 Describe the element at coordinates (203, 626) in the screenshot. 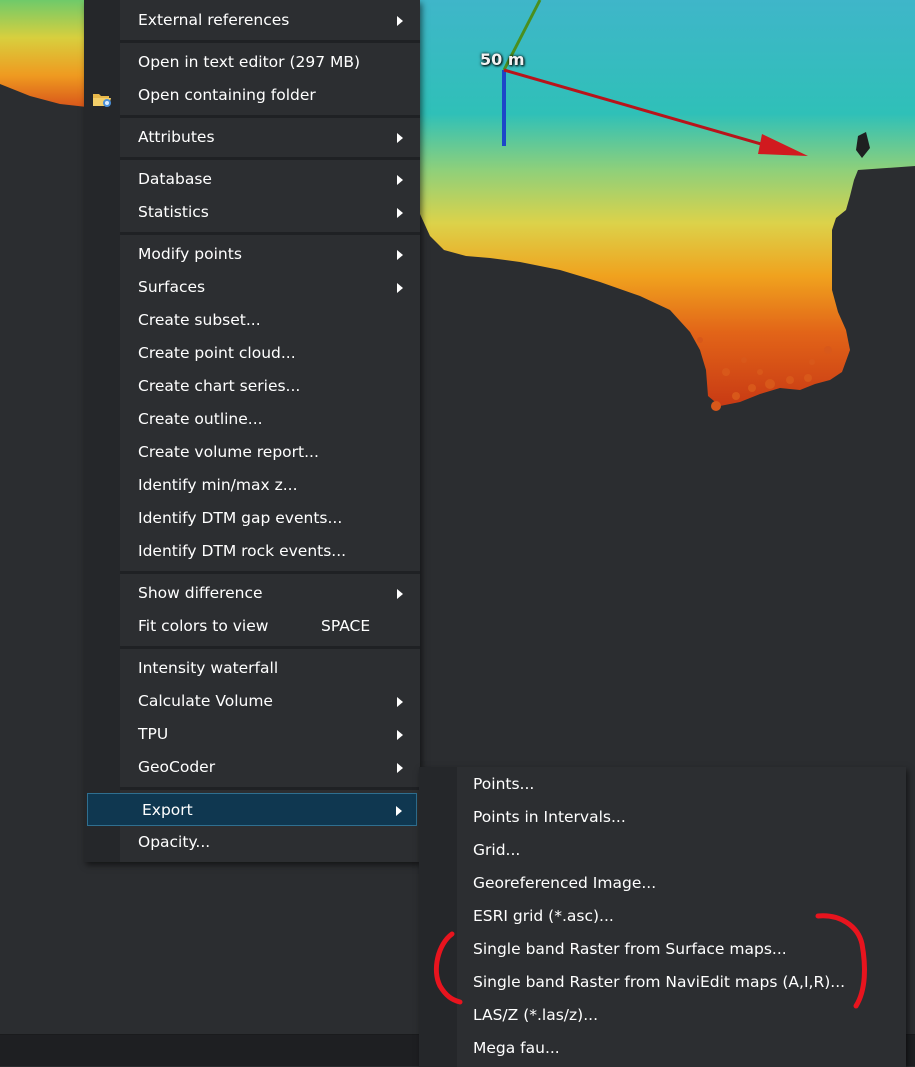

I see `menu-item-label: Fit colors to view` at that location.